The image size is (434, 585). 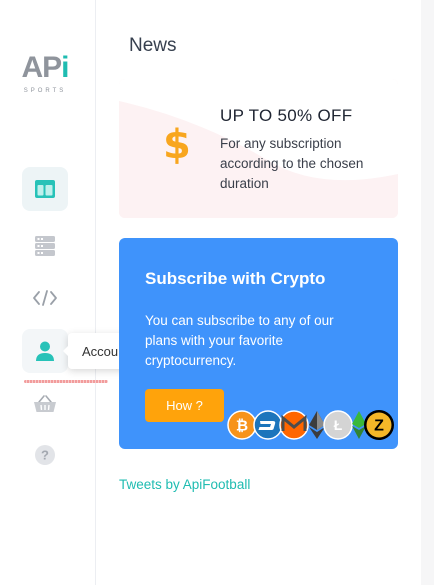 I want to click on sidebar-item-shop, so click(x=45, y=404).